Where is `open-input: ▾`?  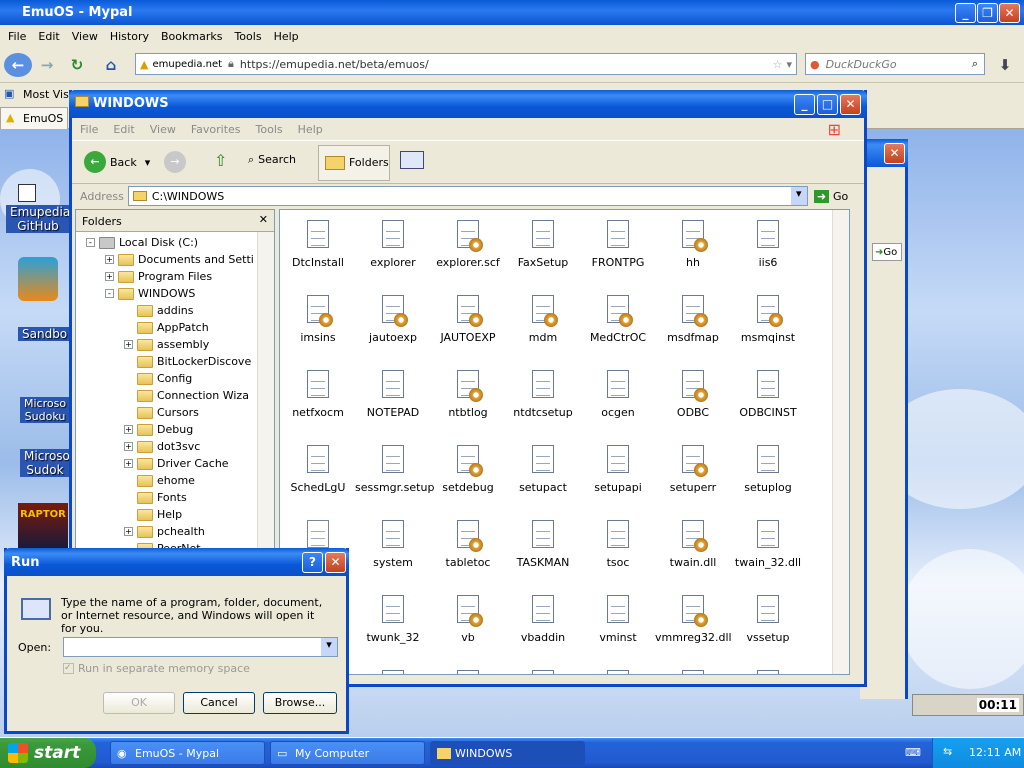
open-input: ▾ is located at coordinates (200, 647).